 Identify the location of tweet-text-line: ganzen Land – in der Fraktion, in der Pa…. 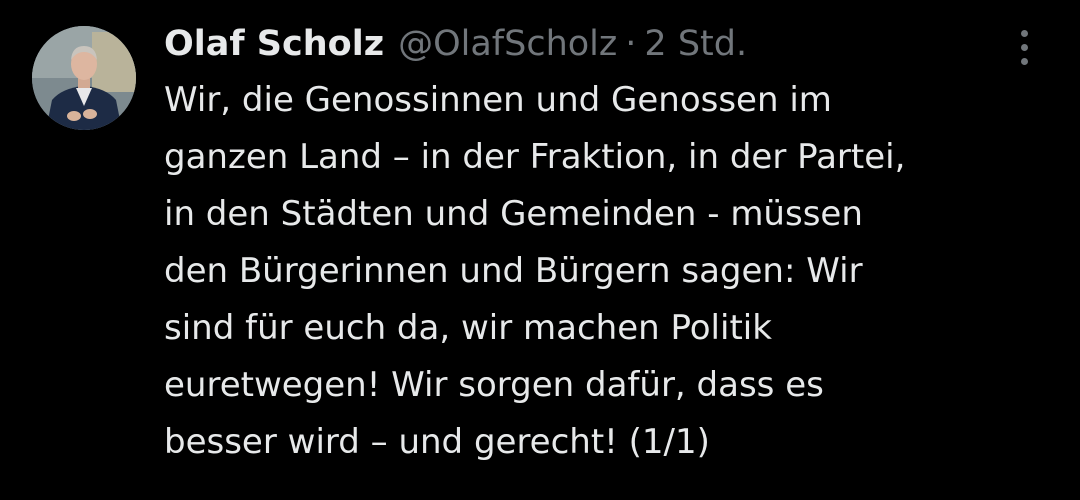
(535, 157).